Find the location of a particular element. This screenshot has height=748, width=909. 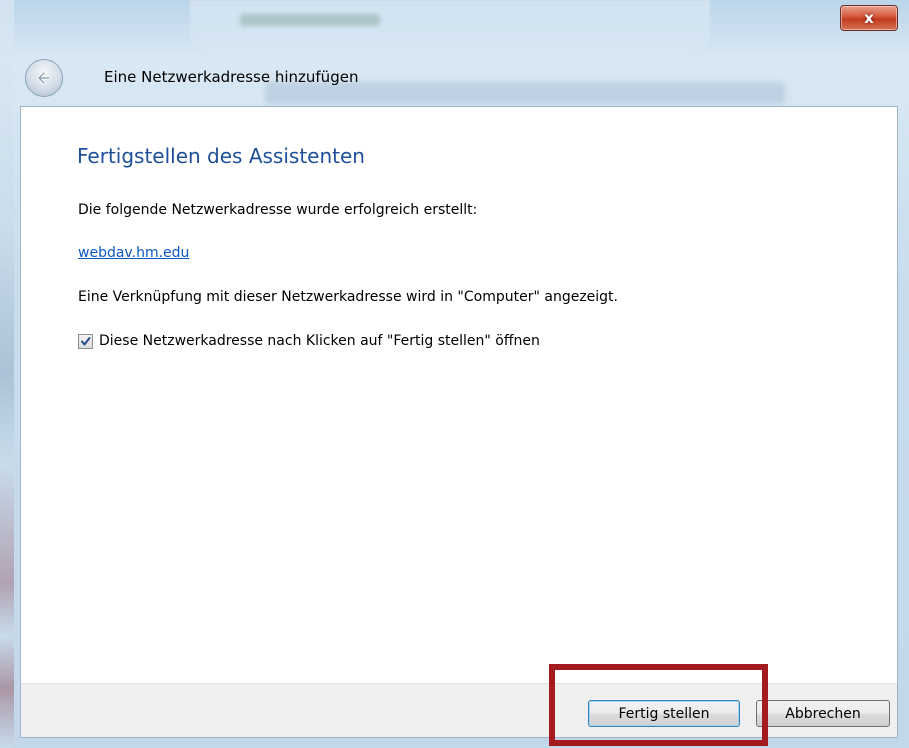

background-window-ghost-title is located at coordinates (310, 20).